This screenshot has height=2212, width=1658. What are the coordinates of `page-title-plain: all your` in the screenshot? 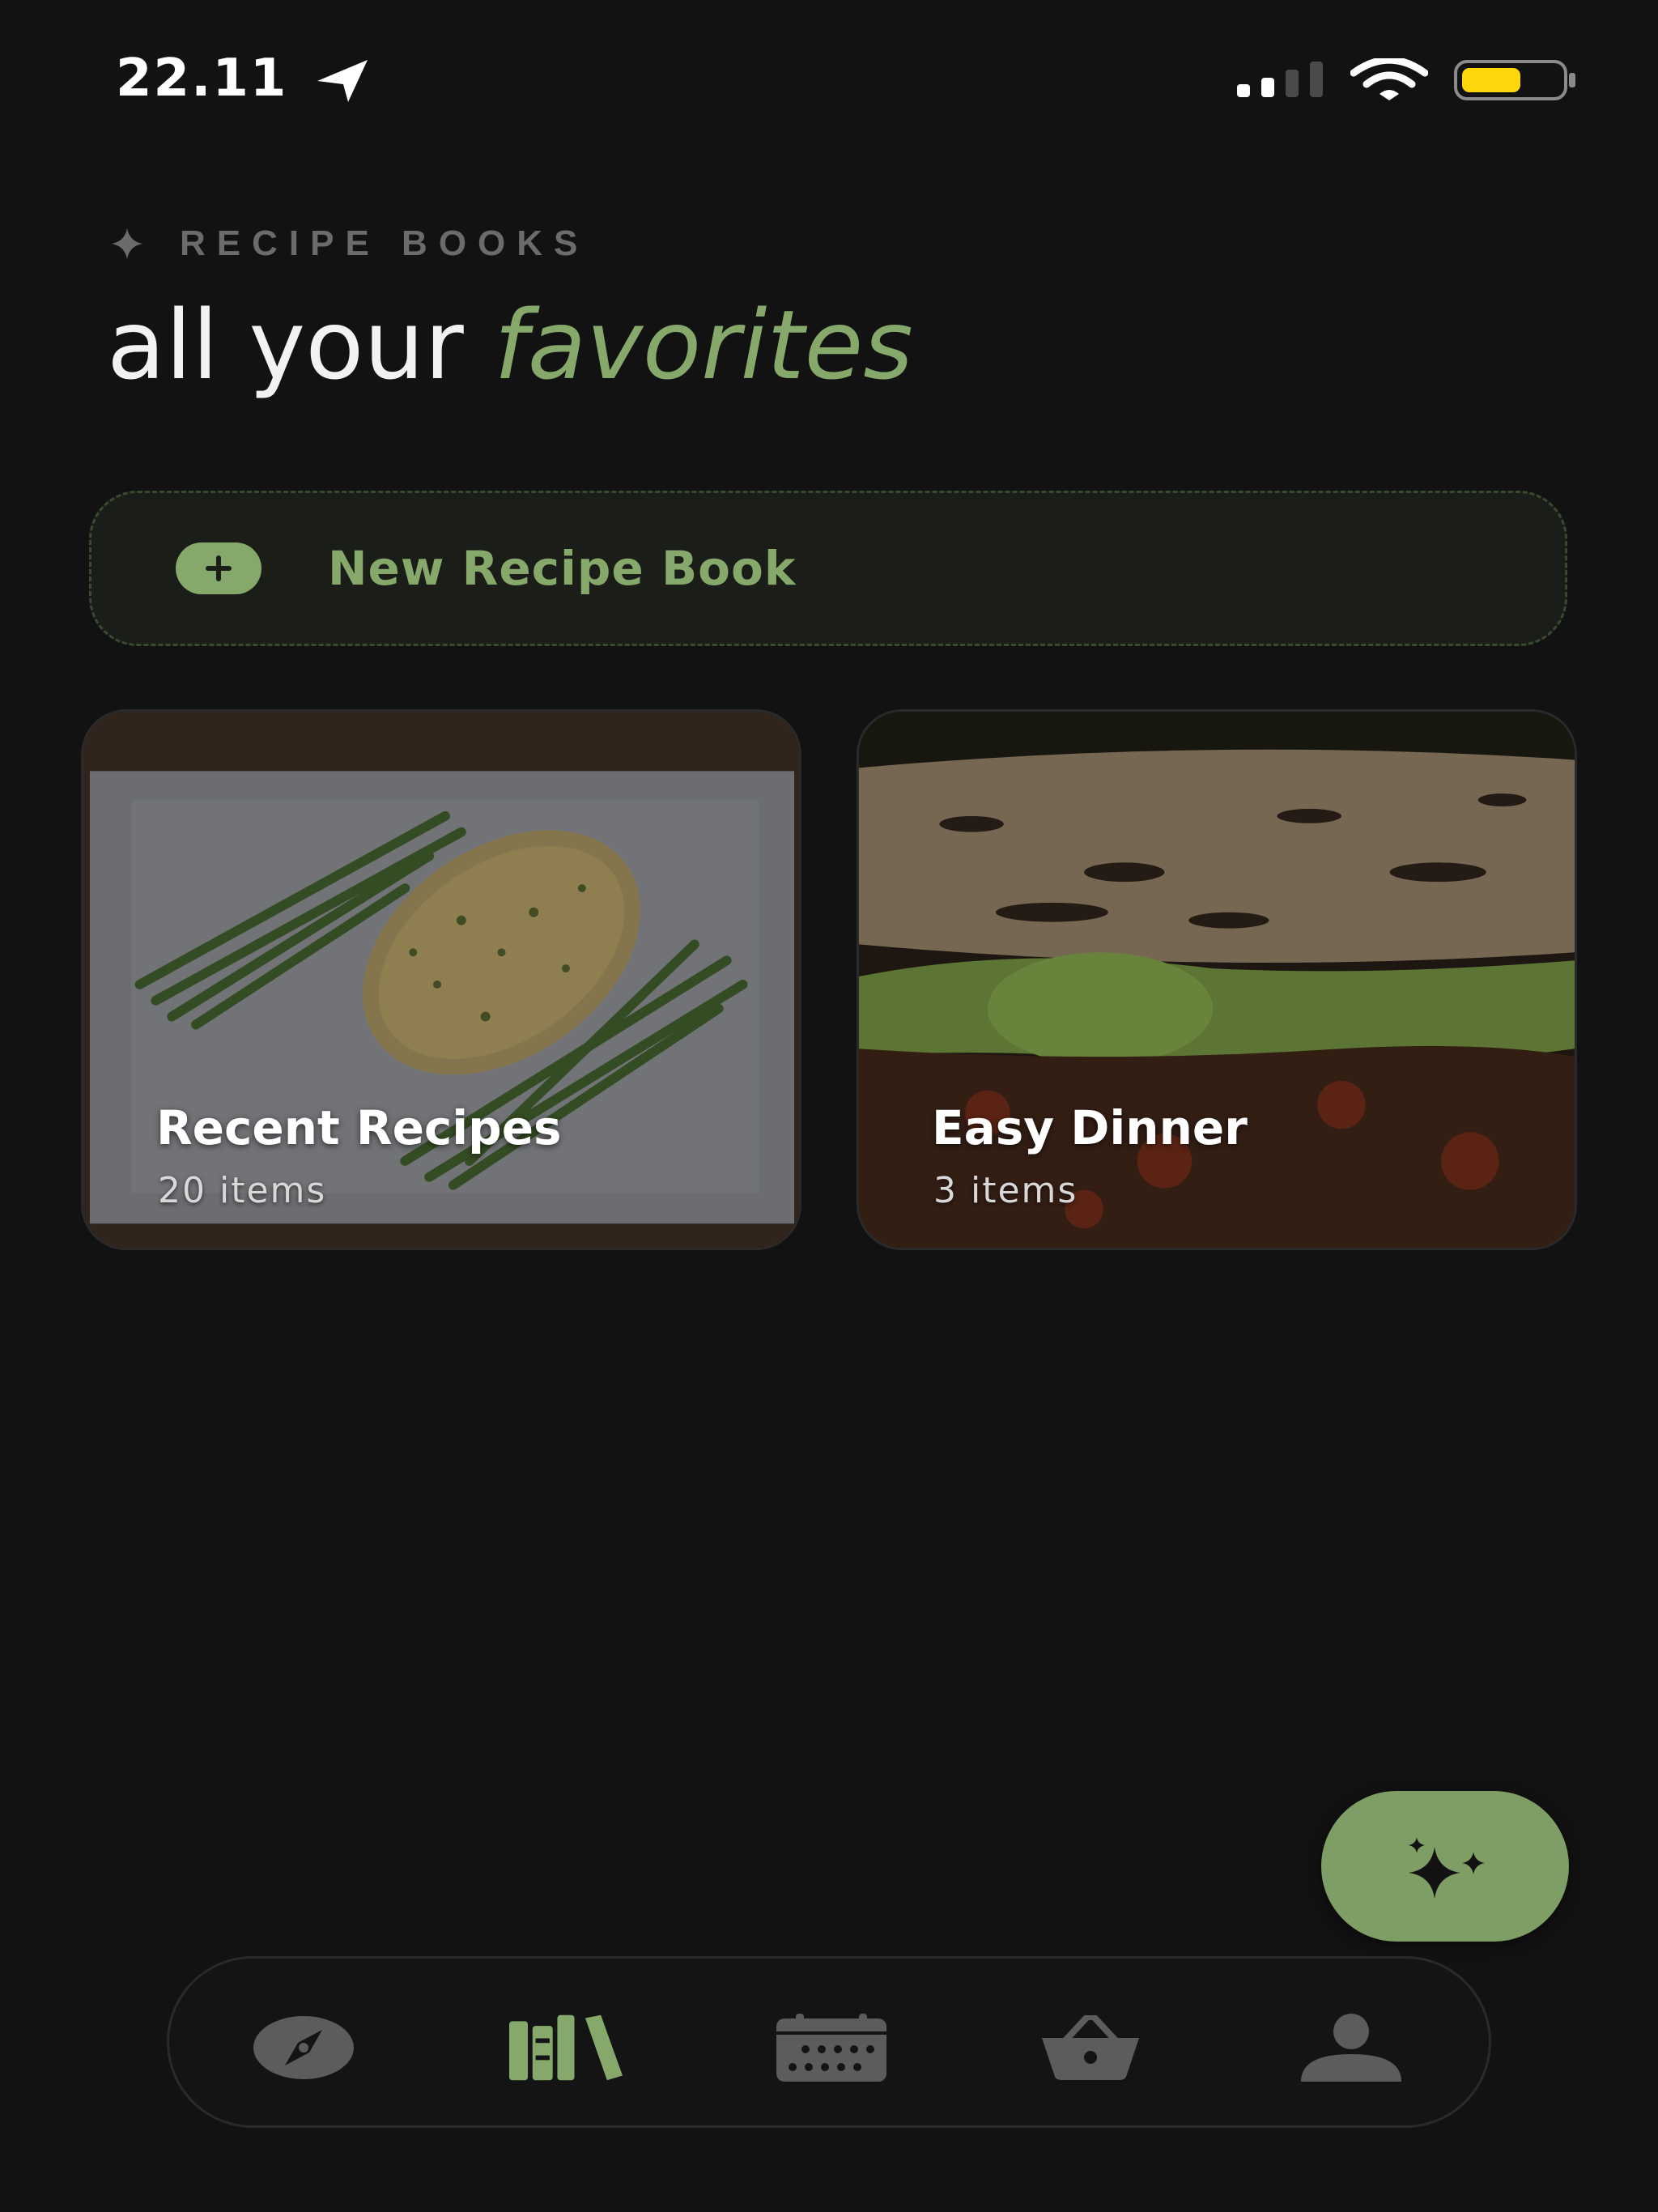 It's located at (285, 345).